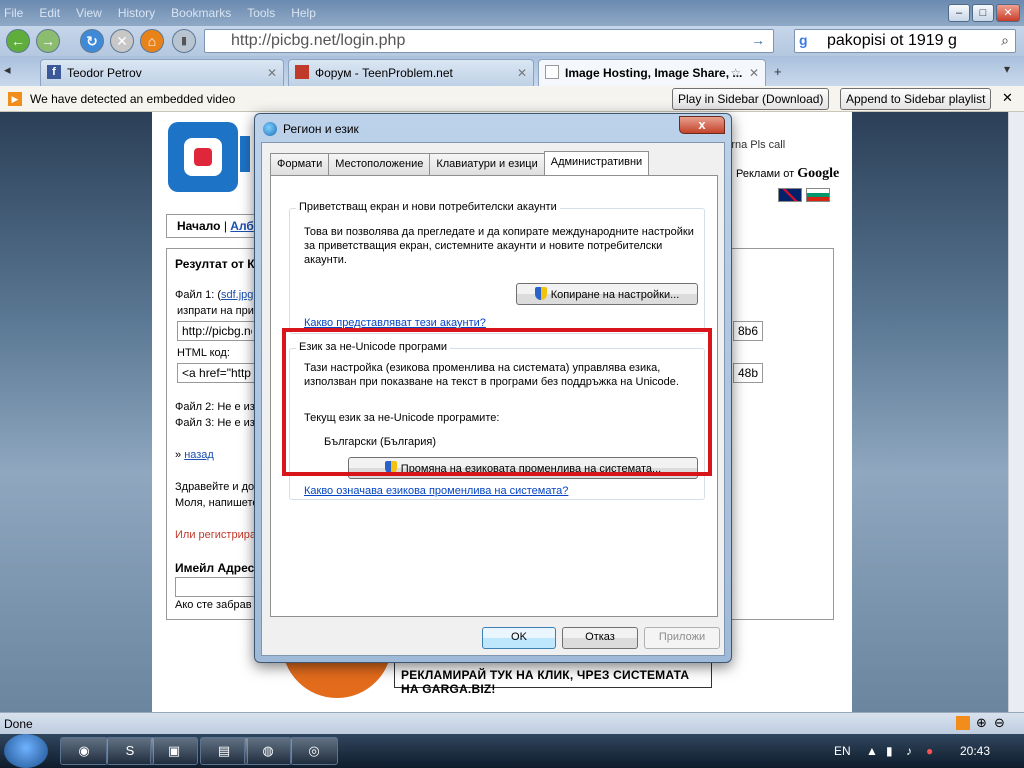  What do you see at coordinates (758, 40) in the screenshot?
I see `go-arrow-icon: →` at bounding box center [758, 40].